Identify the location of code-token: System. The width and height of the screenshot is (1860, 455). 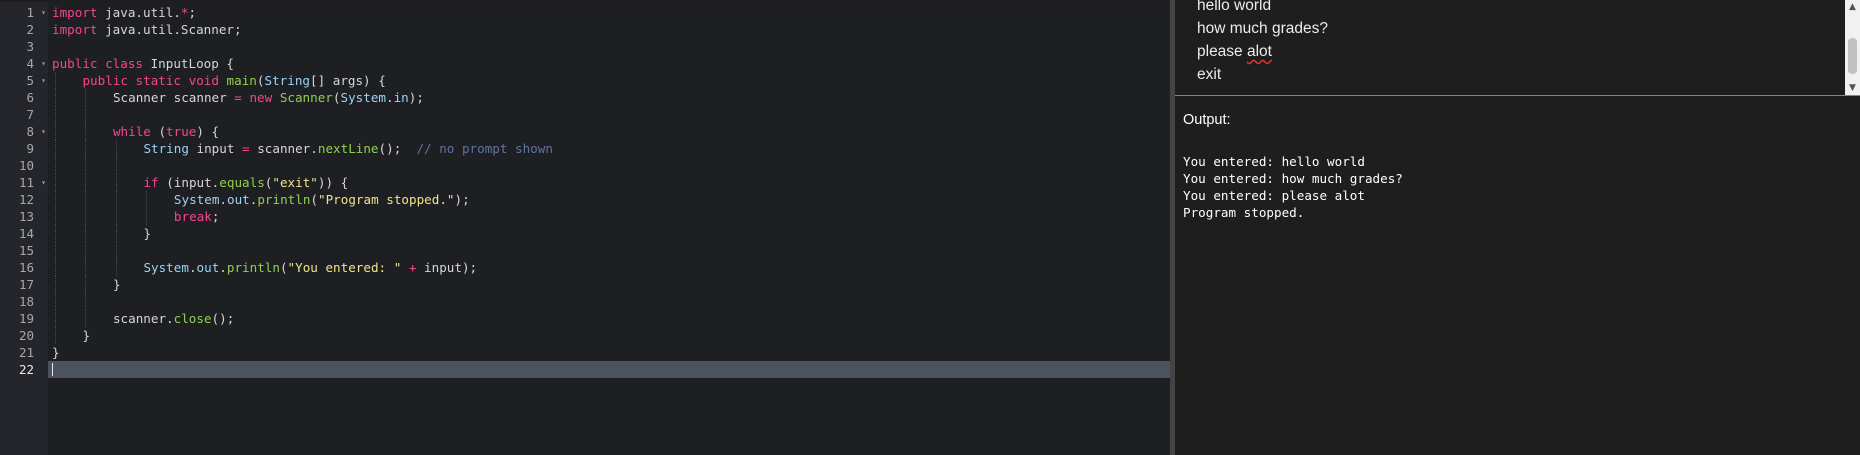
(166, 267).